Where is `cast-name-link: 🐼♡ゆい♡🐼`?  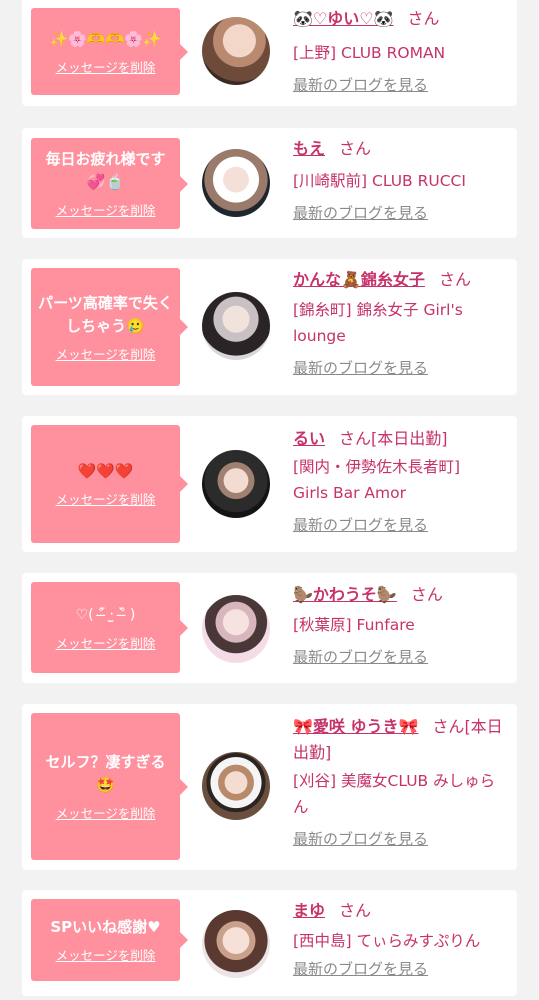 cast-name-link: 🐼♡ゆい♡🐼 is located at coordinates (343, 18).